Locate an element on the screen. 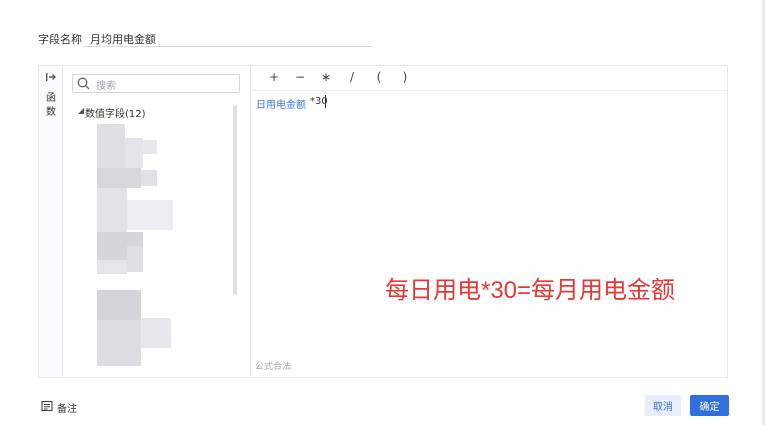 The width and height of the screenshot is (765, 425). field-name-underline is located at coordinates (228, 46).